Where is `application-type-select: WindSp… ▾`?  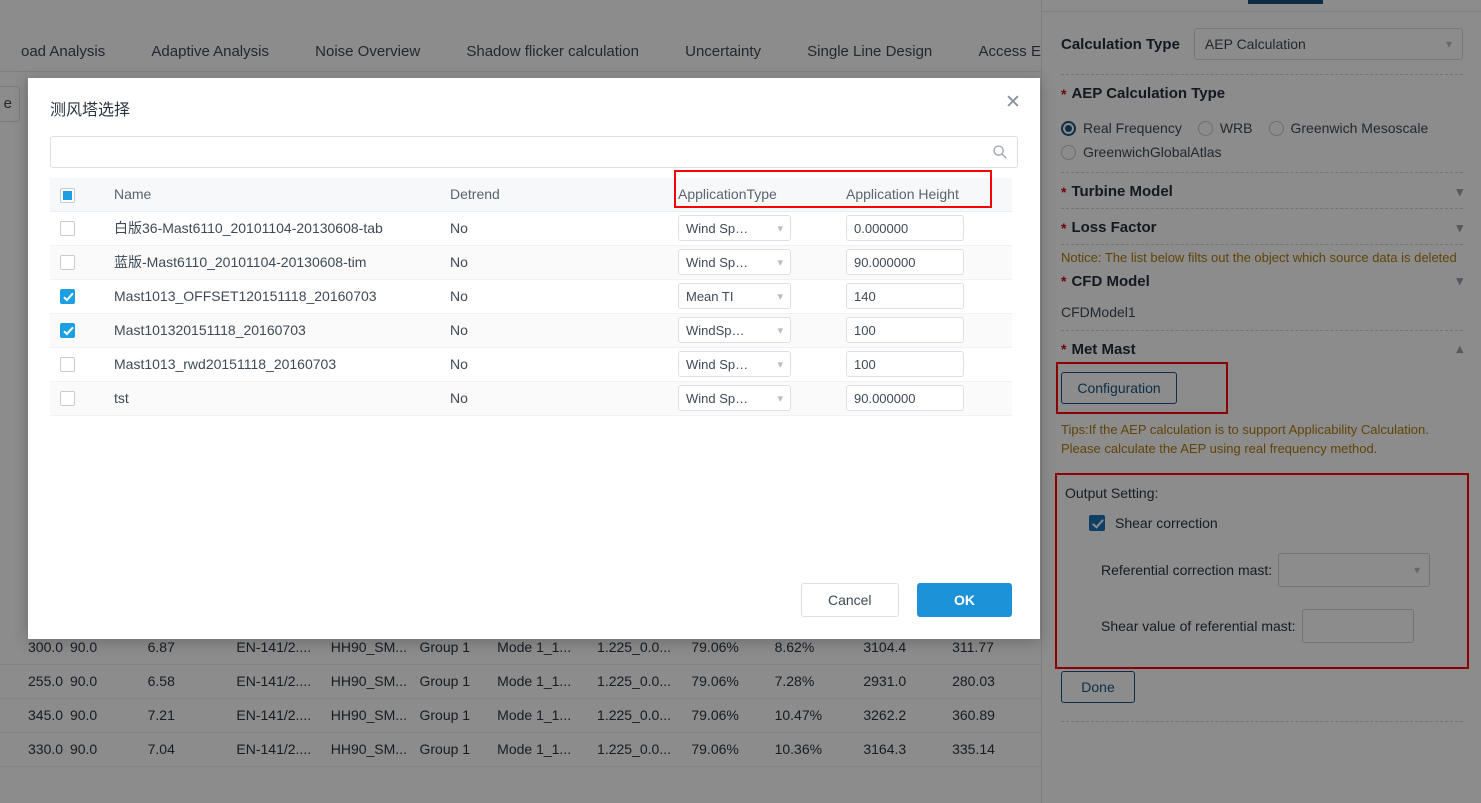 application-type-select: WindSp… ▾ is located at coordinates (734, 330).